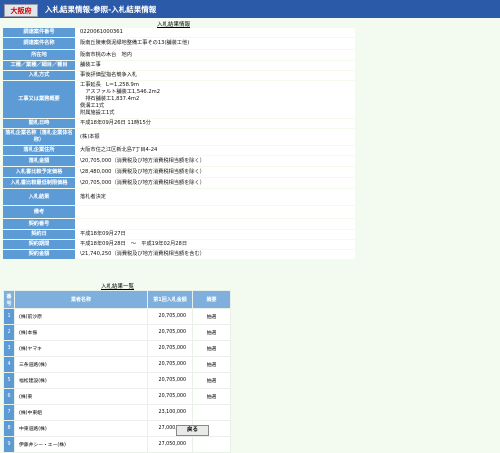  I want to click on back-button: 戻る, so click(192, 430).